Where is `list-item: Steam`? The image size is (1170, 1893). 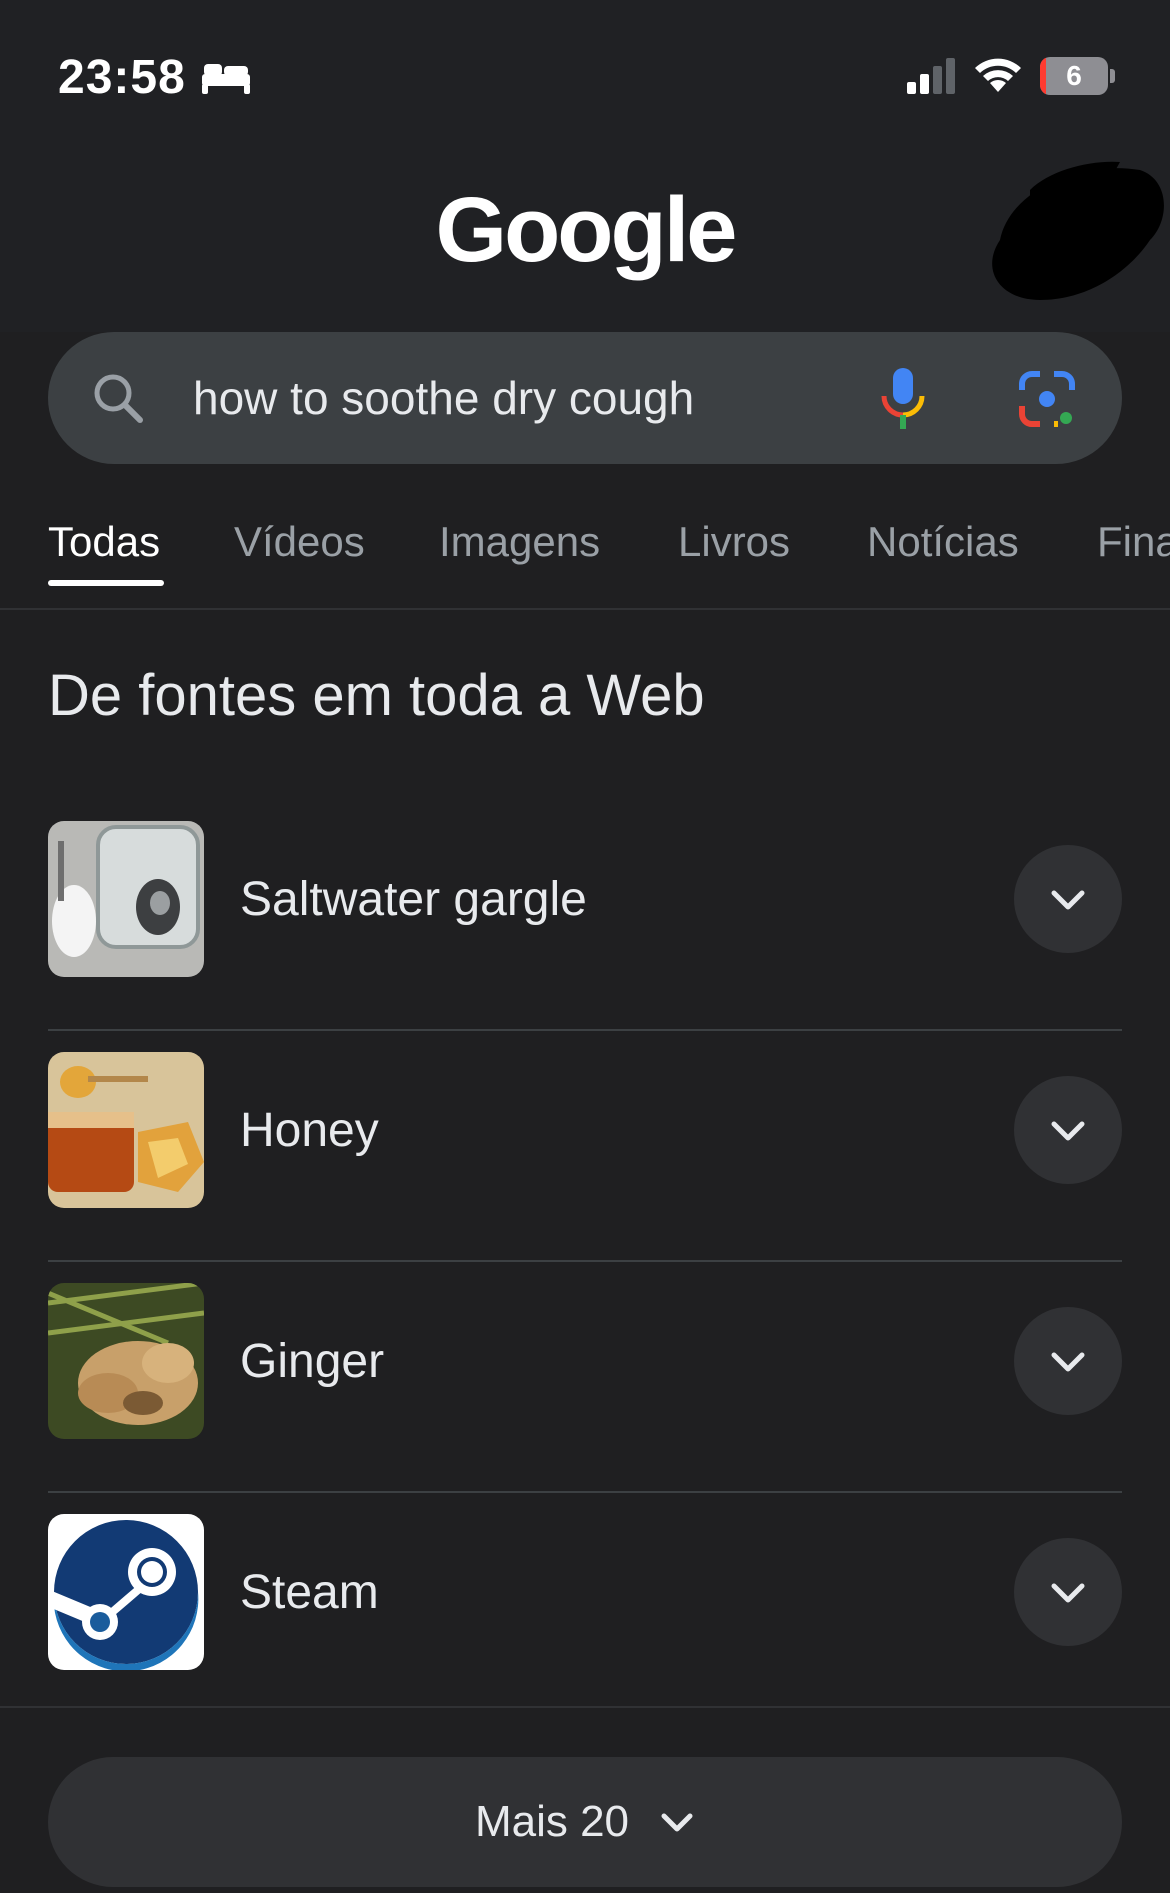
list-item: Steam is located at coordinates (585, 1608).